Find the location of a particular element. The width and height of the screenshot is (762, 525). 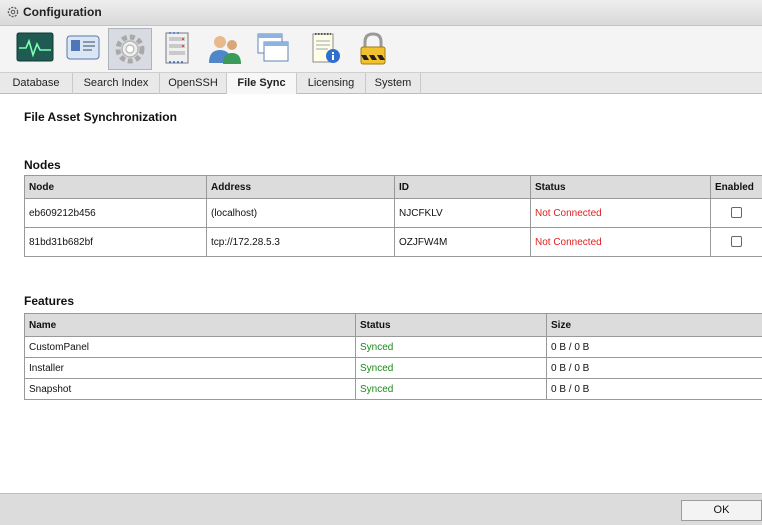

node-name: eb609212b456 is located at coordinates (115, 213).